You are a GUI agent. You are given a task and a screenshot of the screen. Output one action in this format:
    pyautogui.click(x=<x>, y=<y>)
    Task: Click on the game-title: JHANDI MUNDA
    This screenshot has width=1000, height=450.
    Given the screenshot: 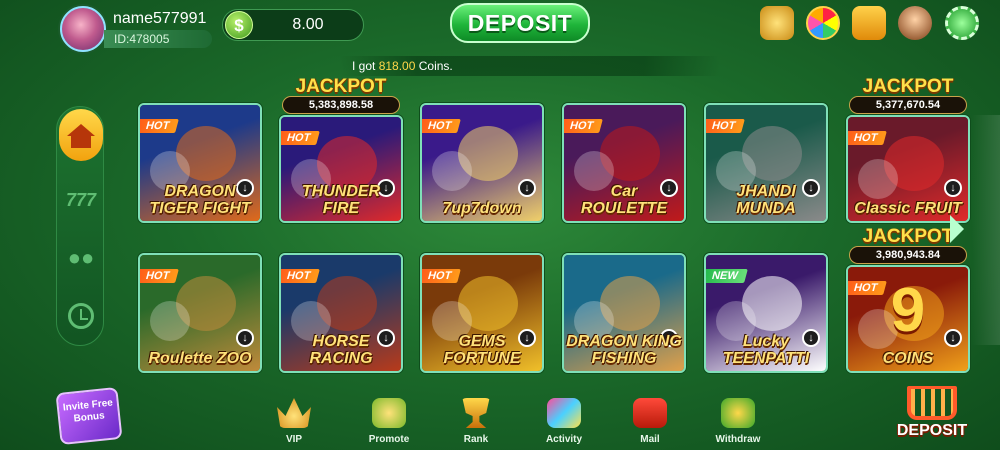 What is the action you would take?
    pyautogui.click(x=766, y=200)
    